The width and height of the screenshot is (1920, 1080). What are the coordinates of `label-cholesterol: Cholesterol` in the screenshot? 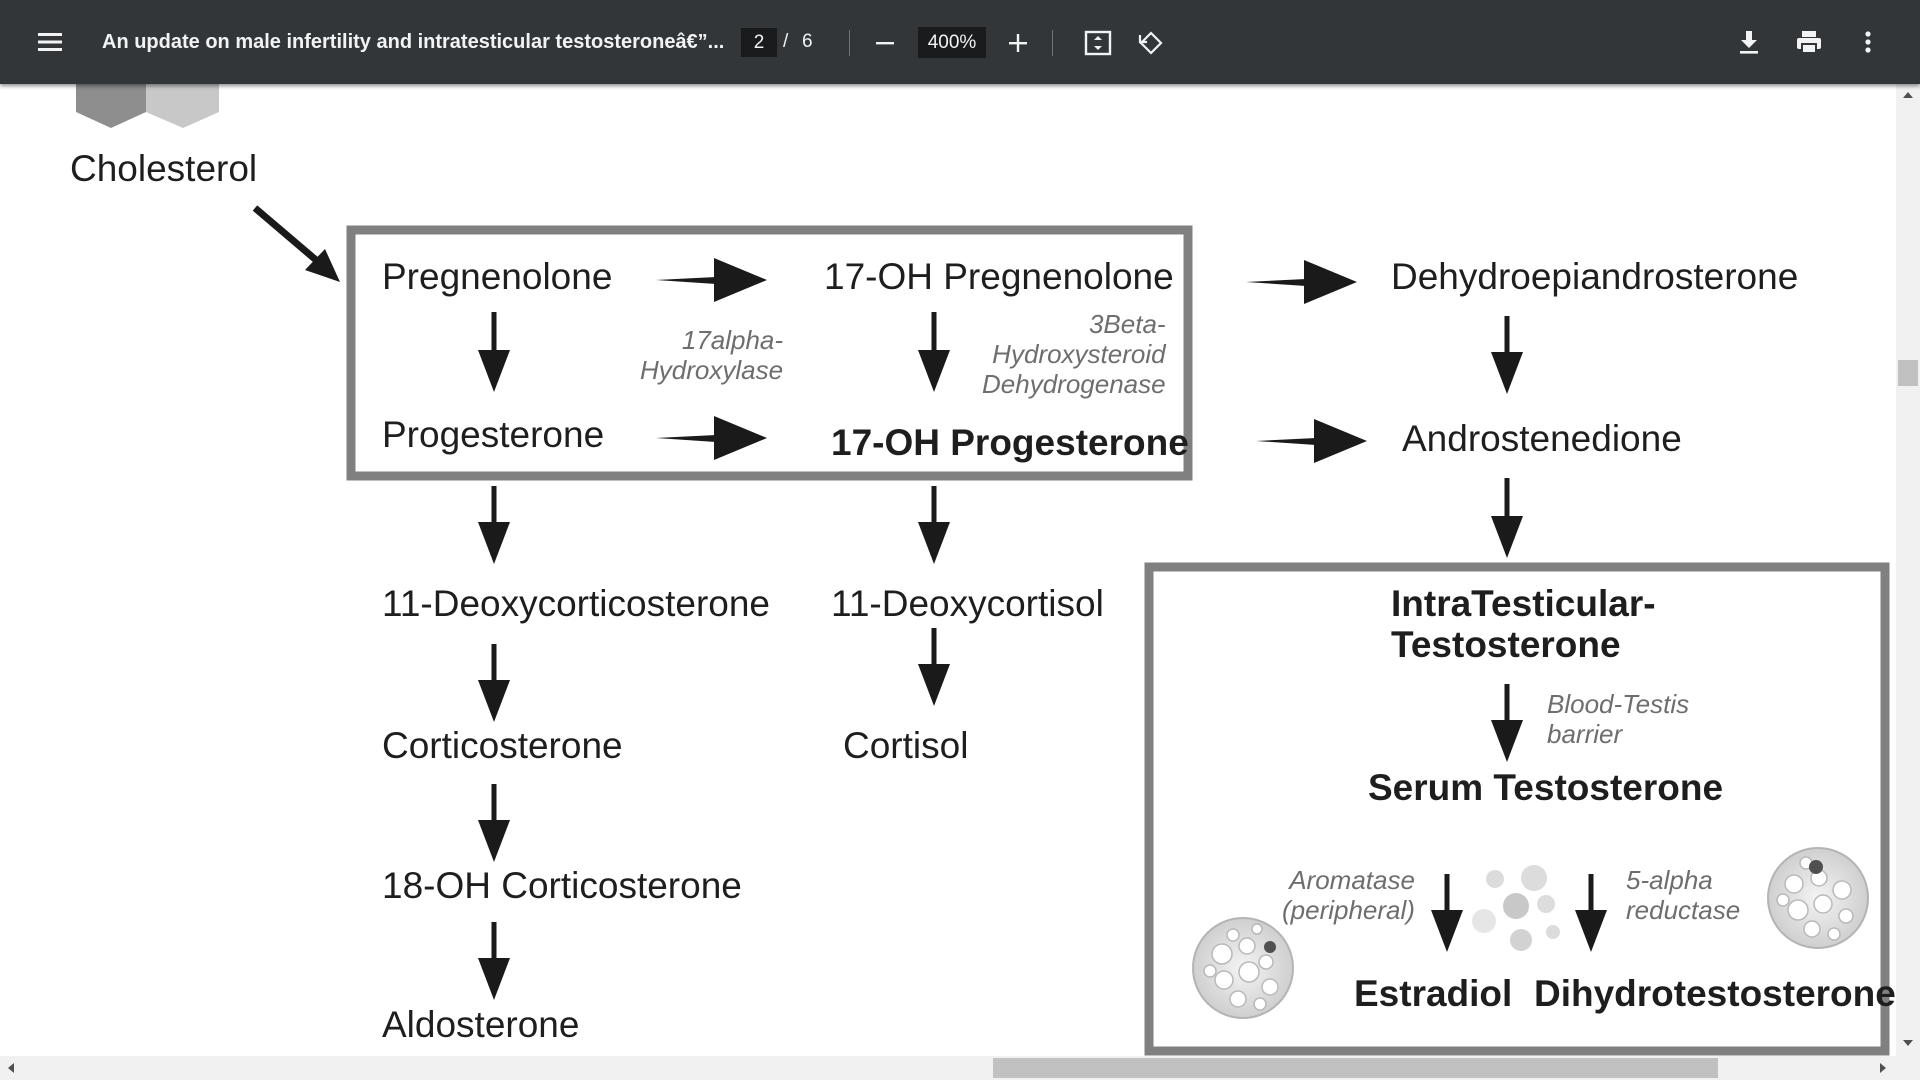 It's located at (164, 168).